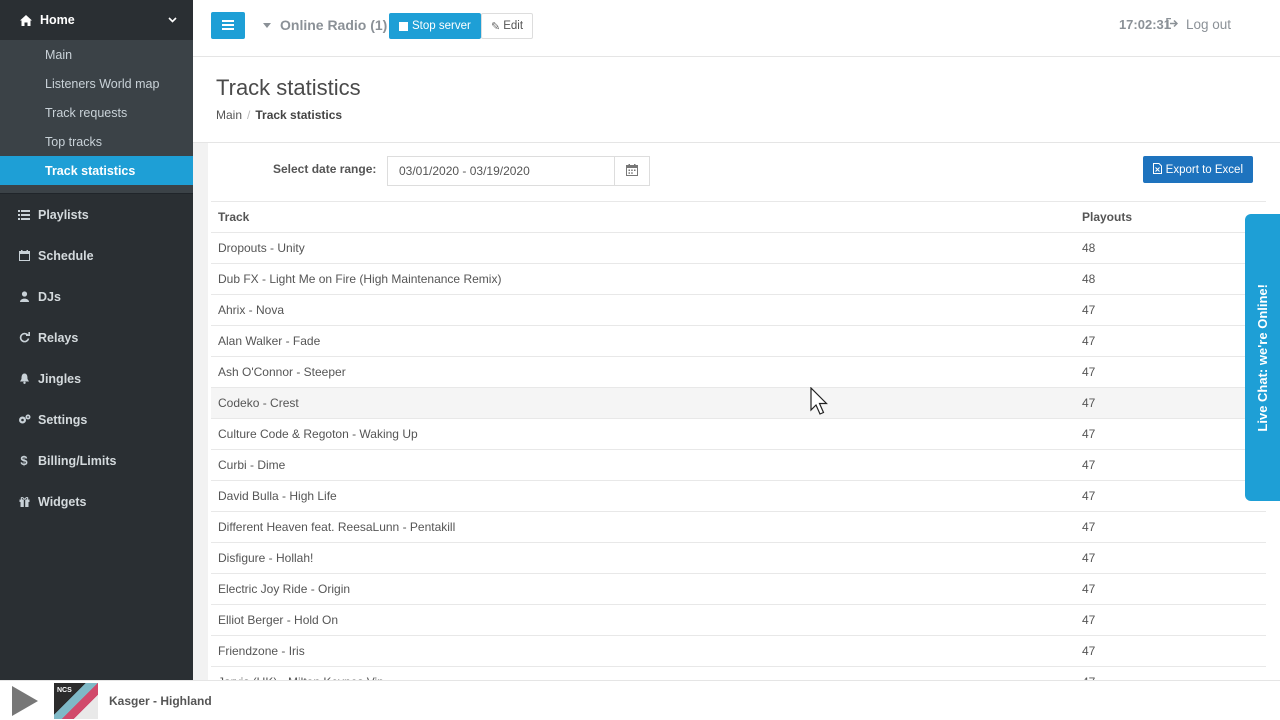 The image size is (1280, 720). What do you see at coordinates (96, 501) in the screenshot?
I see `sidebar-item-widgets: Widgets` at bounding box center [96, 501].